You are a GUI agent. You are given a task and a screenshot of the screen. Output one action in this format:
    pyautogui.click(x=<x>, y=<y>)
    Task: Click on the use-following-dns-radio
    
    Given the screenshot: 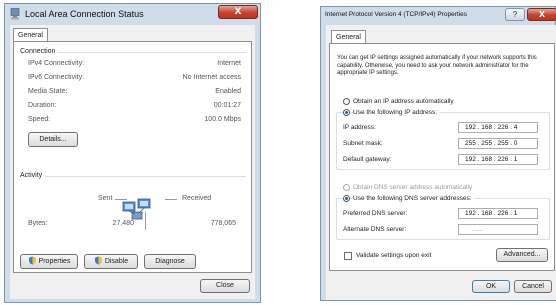 What is the action you would take?
    pyautogui.click(x=346, y=198)
    